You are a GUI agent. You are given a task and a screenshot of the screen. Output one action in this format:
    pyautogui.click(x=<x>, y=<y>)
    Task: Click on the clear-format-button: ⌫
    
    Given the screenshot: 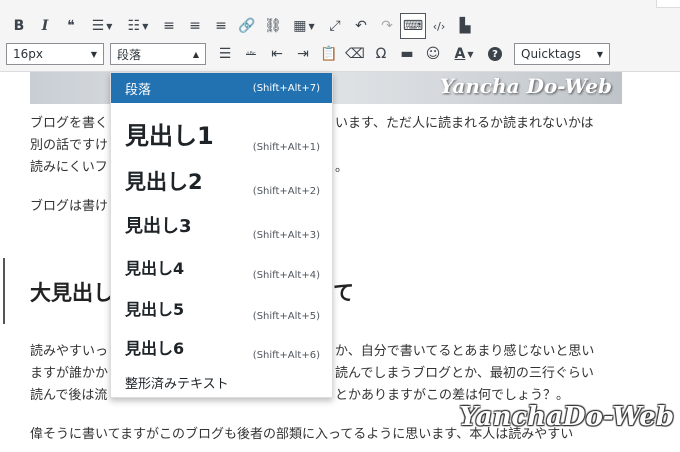 What is the action you would take?
    pyautogui.click(x=355, y=54)
    